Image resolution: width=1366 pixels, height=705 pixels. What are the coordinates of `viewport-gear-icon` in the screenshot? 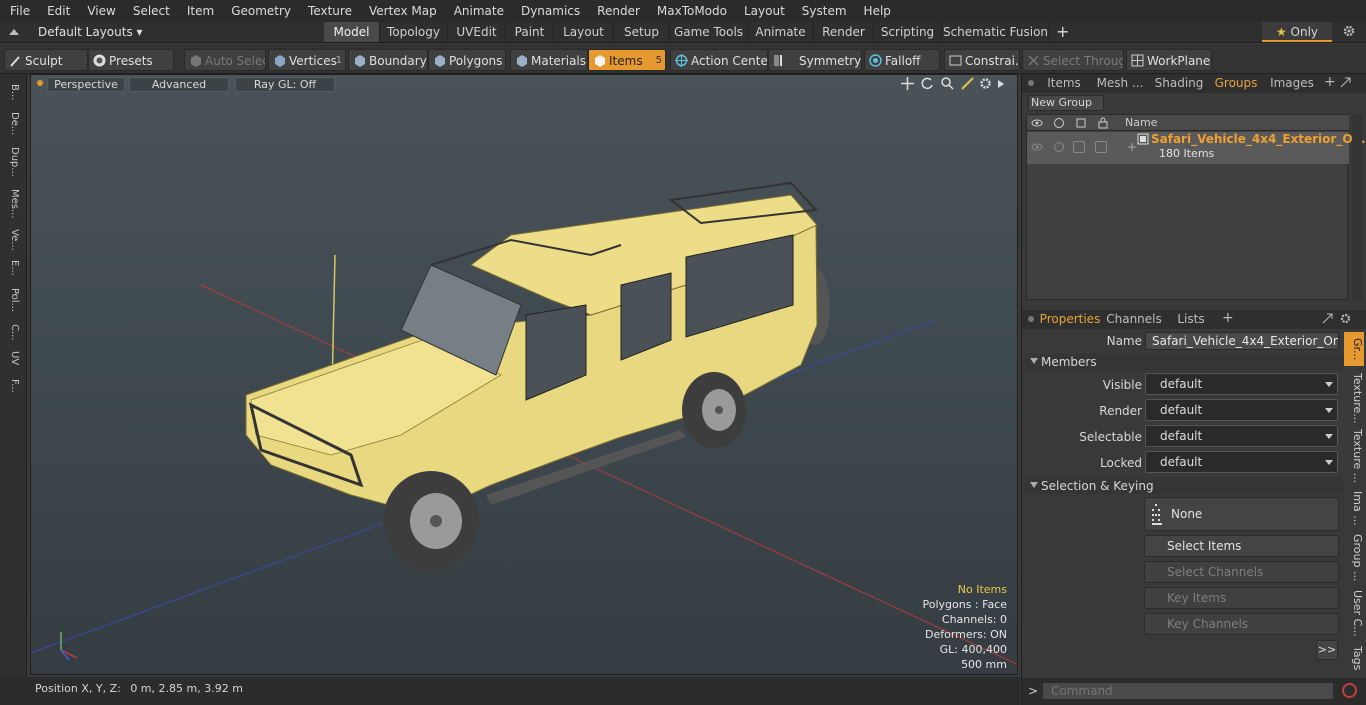 It's located at (985, 83).